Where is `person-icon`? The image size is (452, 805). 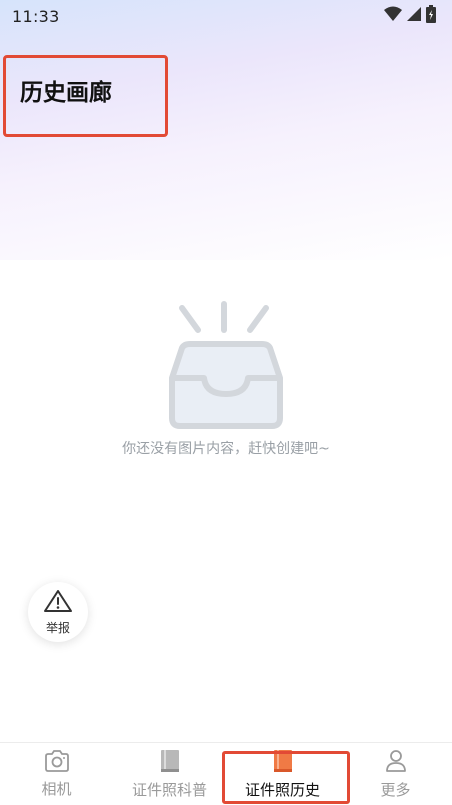
person-icon is located at coordinates (396, 763).